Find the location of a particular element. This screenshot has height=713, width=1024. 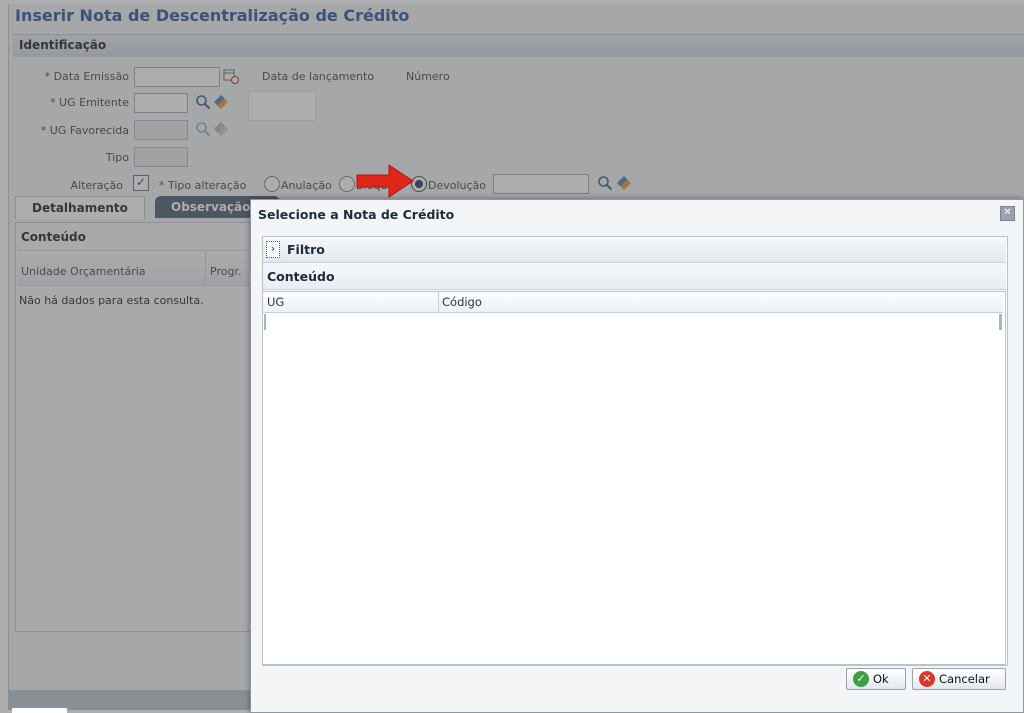

close-icon: ✕ is located at coordinates (1007, 213).